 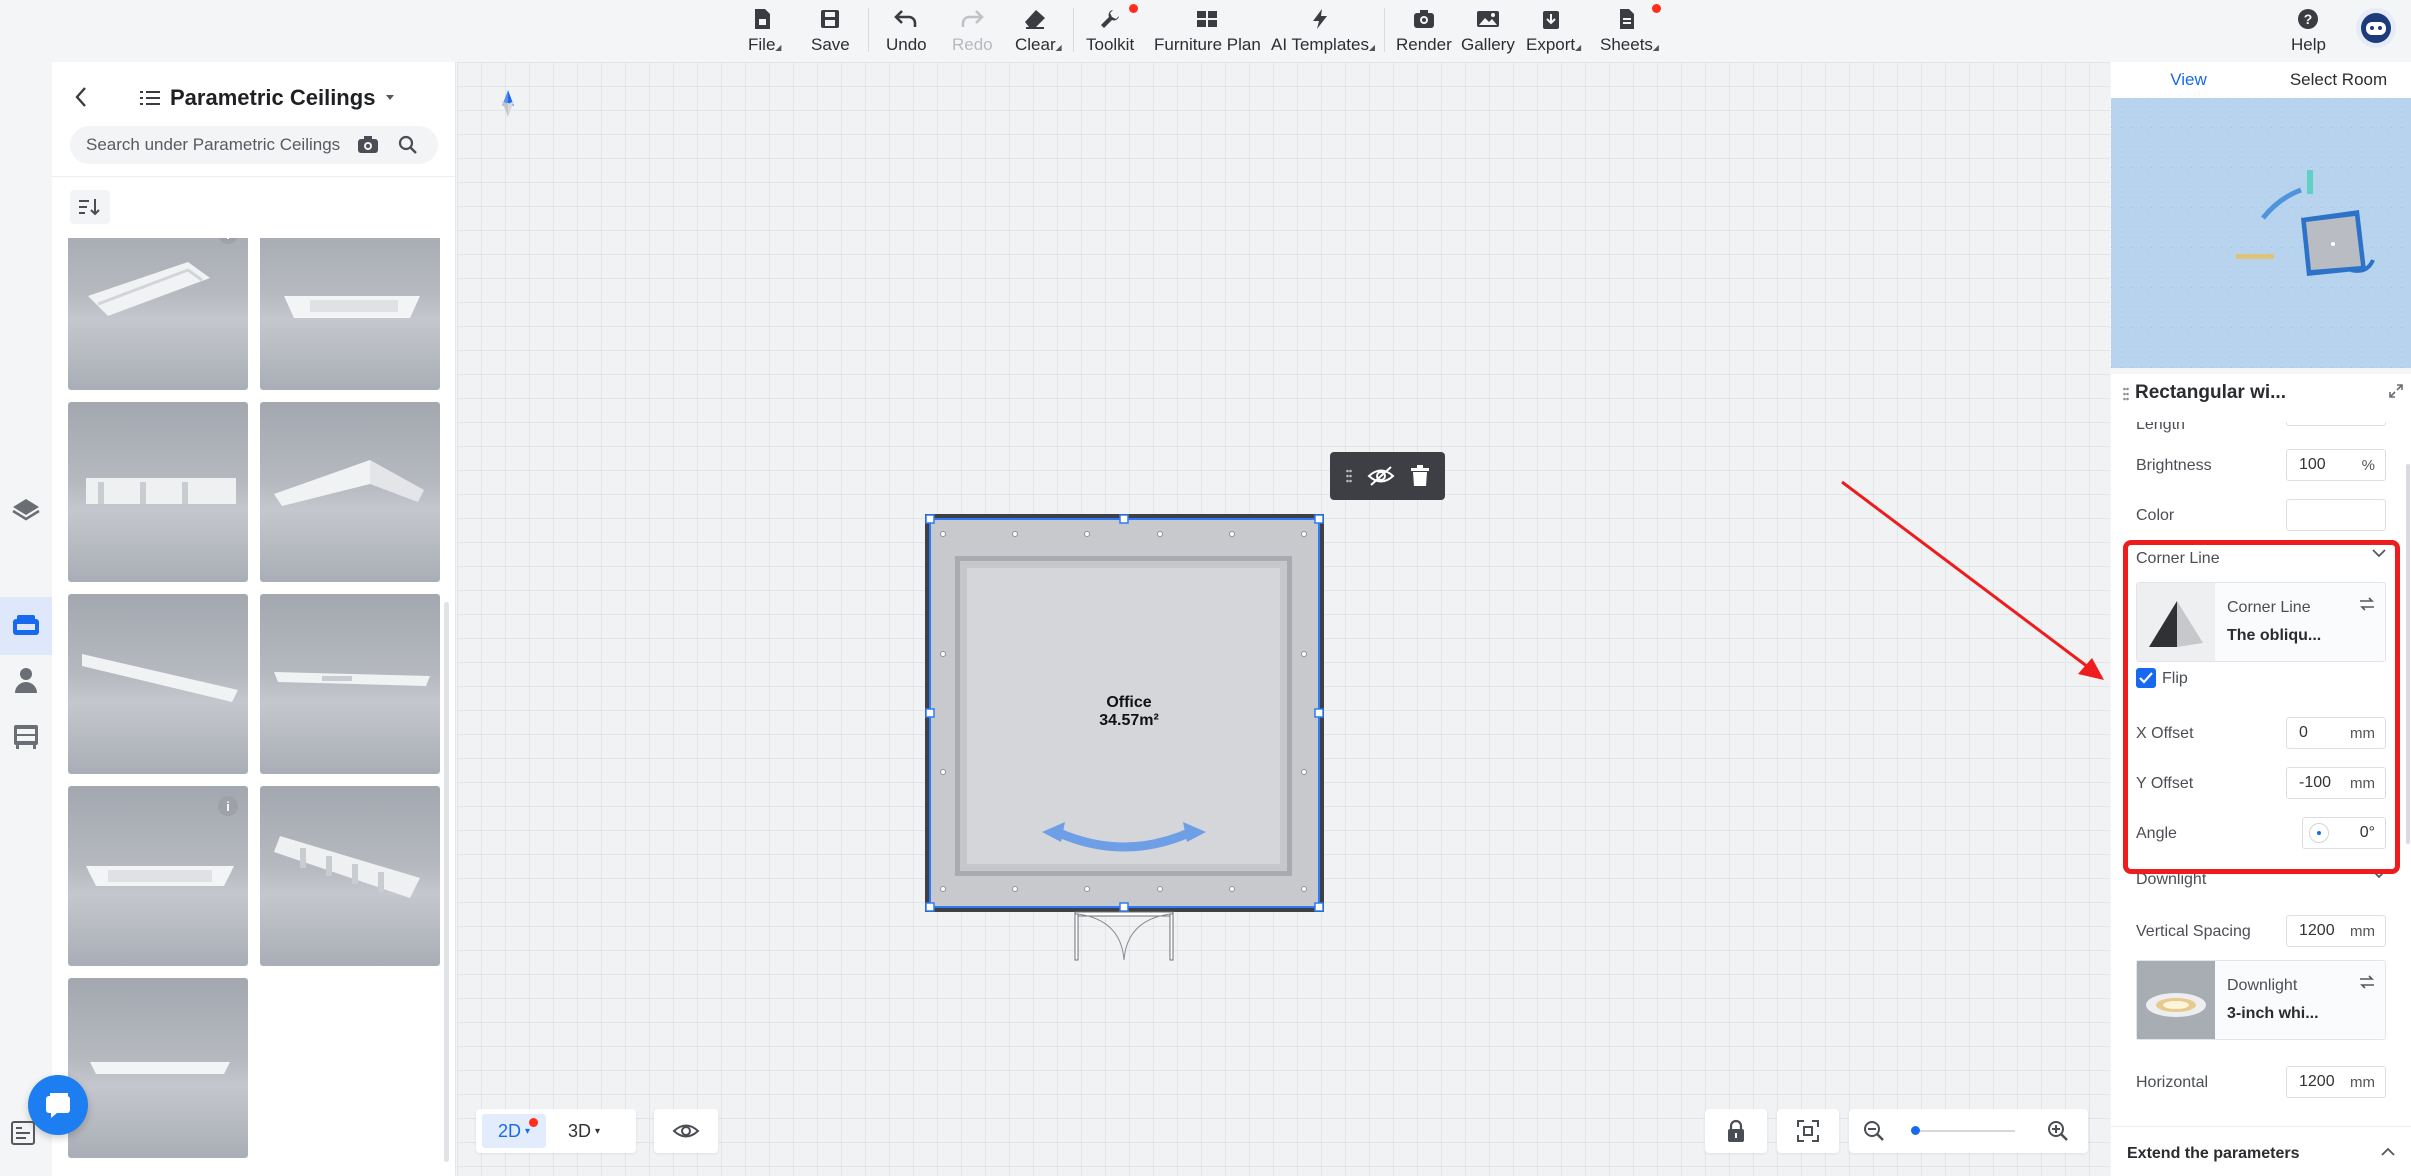 I want to click on room-label: Office 34.57m², so click(x=1129, y=712).